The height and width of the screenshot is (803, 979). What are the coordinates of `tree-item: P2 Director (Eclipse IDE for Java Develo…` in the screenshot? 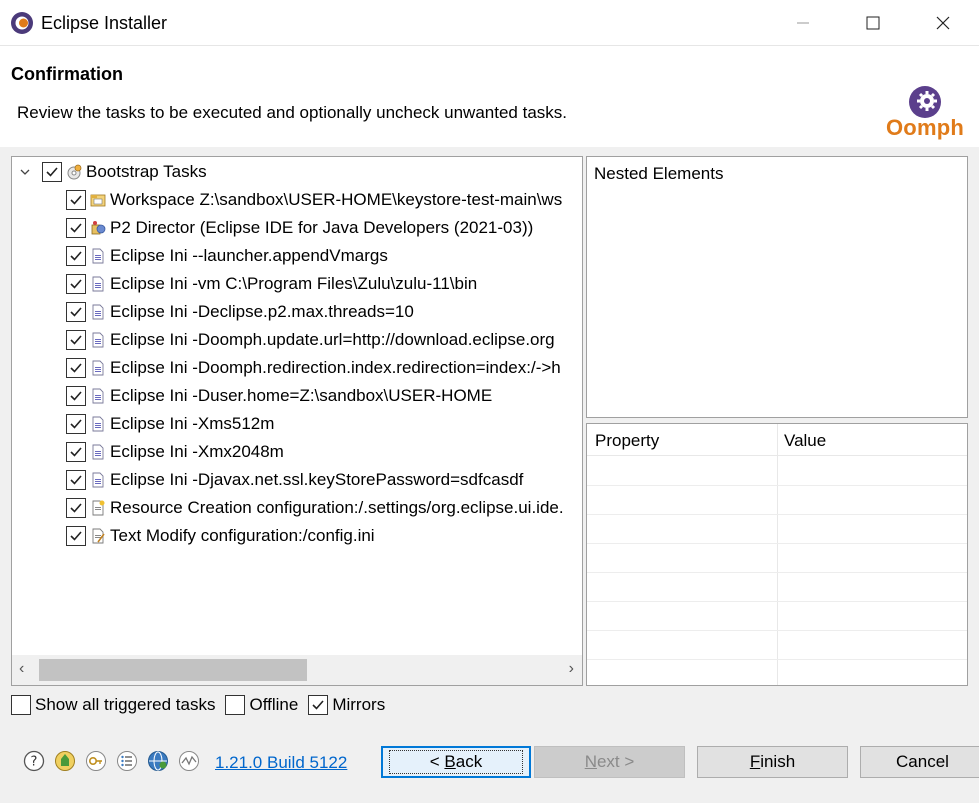 It's located at (299, 228).